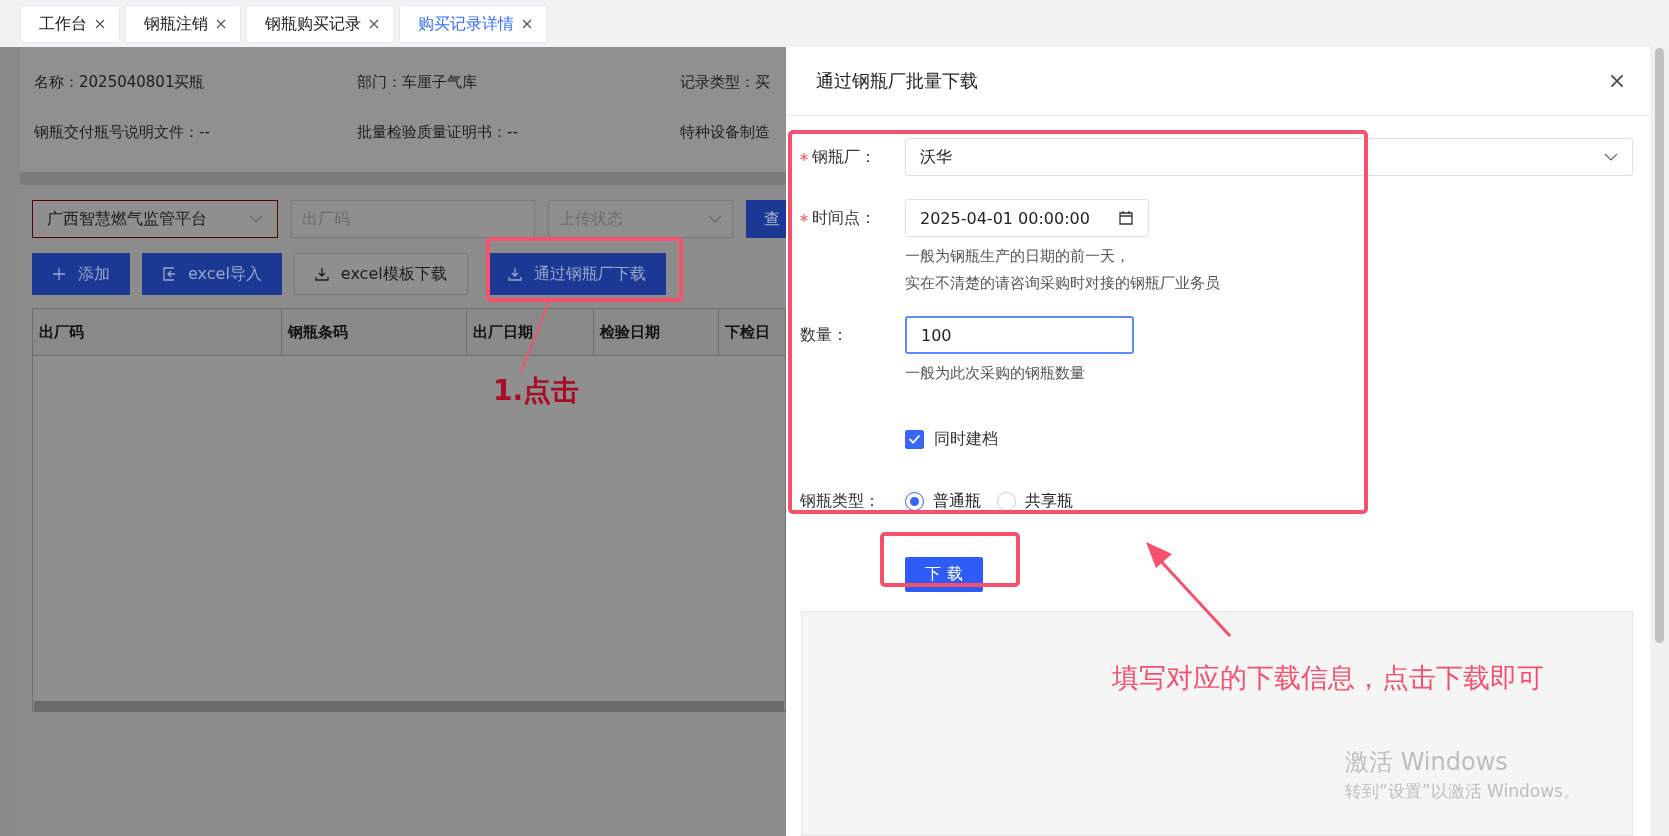  What do you see at coordinates (1027, 218) in the screenshot?
I see `date-field: 2025-04-01 00:00:00` at bounding box center [1027, 218].